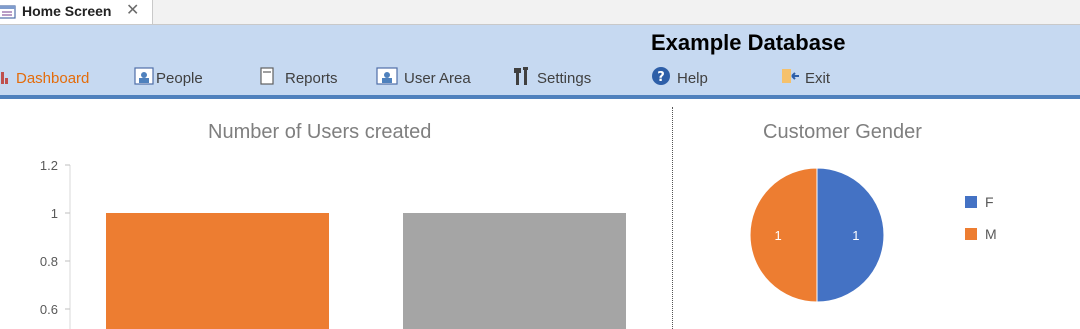  Describe the element at coordinates (692, 78) in the screenshot. I see `nav-label: Help` at that location.